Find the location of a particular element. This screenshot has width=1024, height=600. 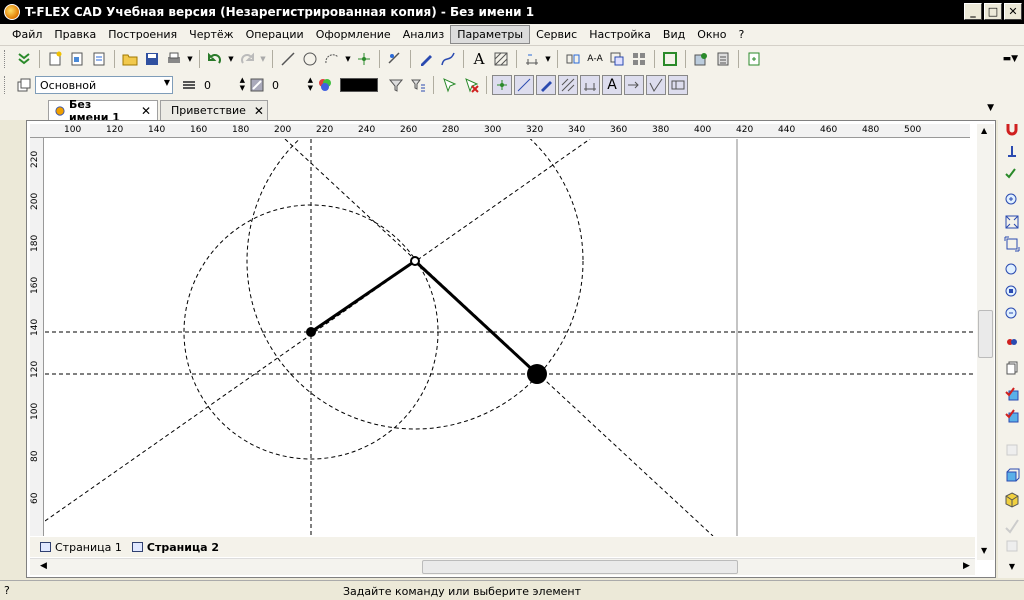

check-3d-icon is located at coordinates (1012, 394).